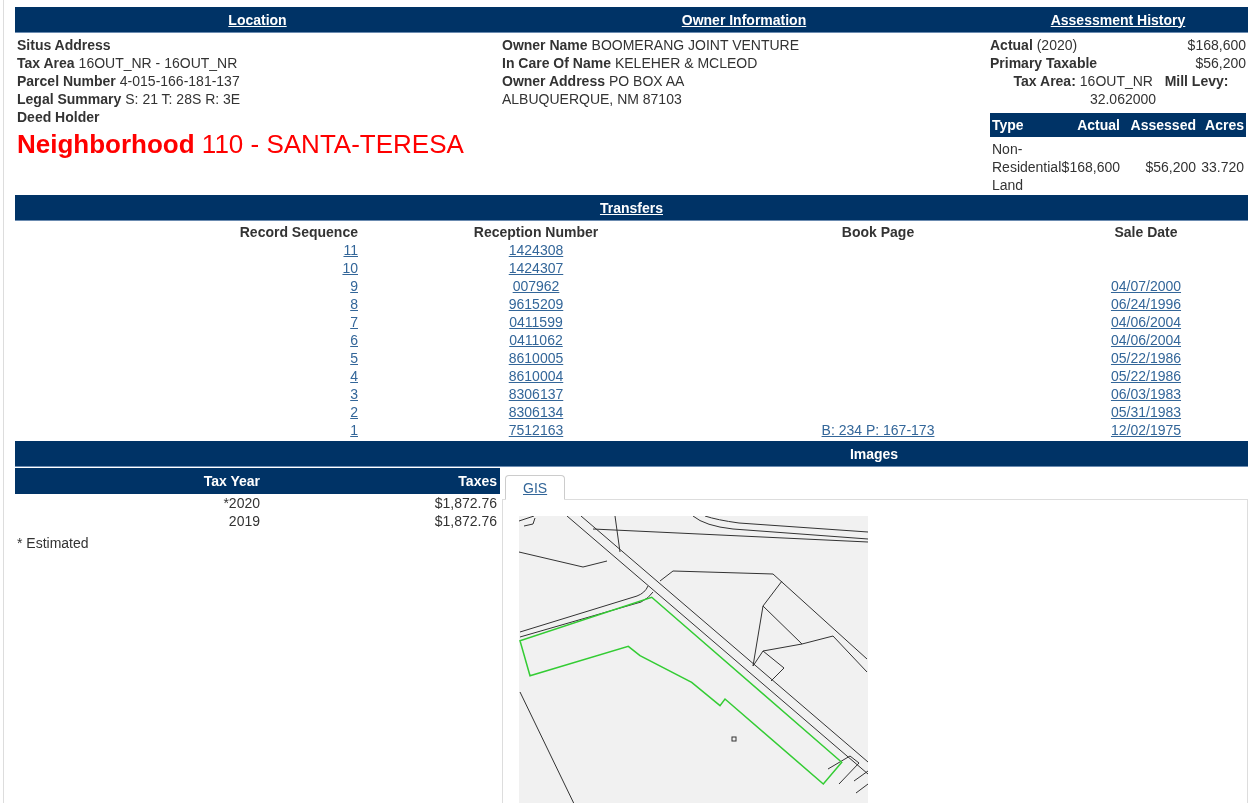 Image resolution: width=1251 pixels, height=810 pixels. Describe the element at coordinates (354, 430) in the screenshot. I see `table-link: 1` at that location.